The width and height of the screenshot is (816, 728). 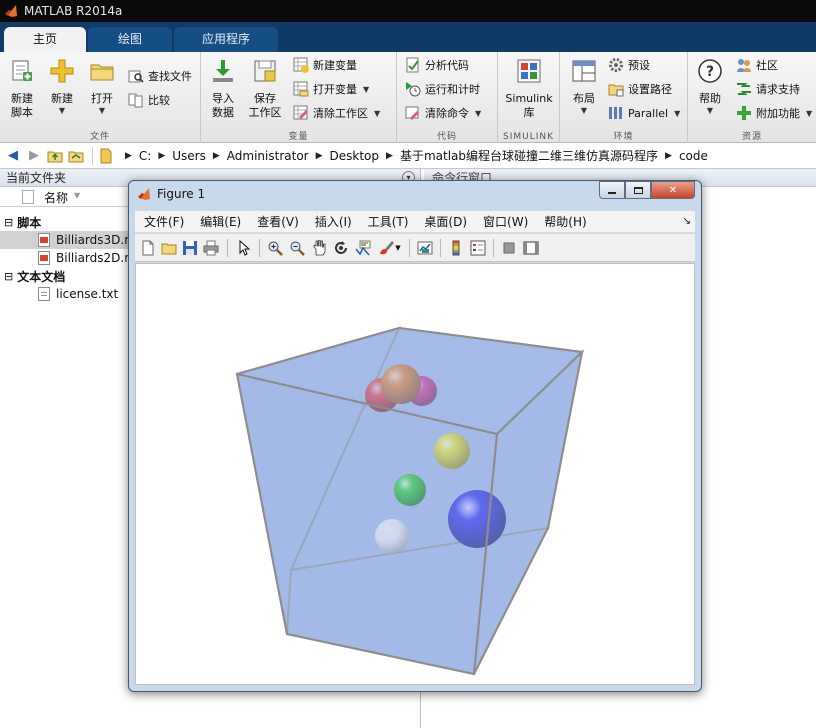 I want to click on close-icon: ✕, so click(x=673, y=190).